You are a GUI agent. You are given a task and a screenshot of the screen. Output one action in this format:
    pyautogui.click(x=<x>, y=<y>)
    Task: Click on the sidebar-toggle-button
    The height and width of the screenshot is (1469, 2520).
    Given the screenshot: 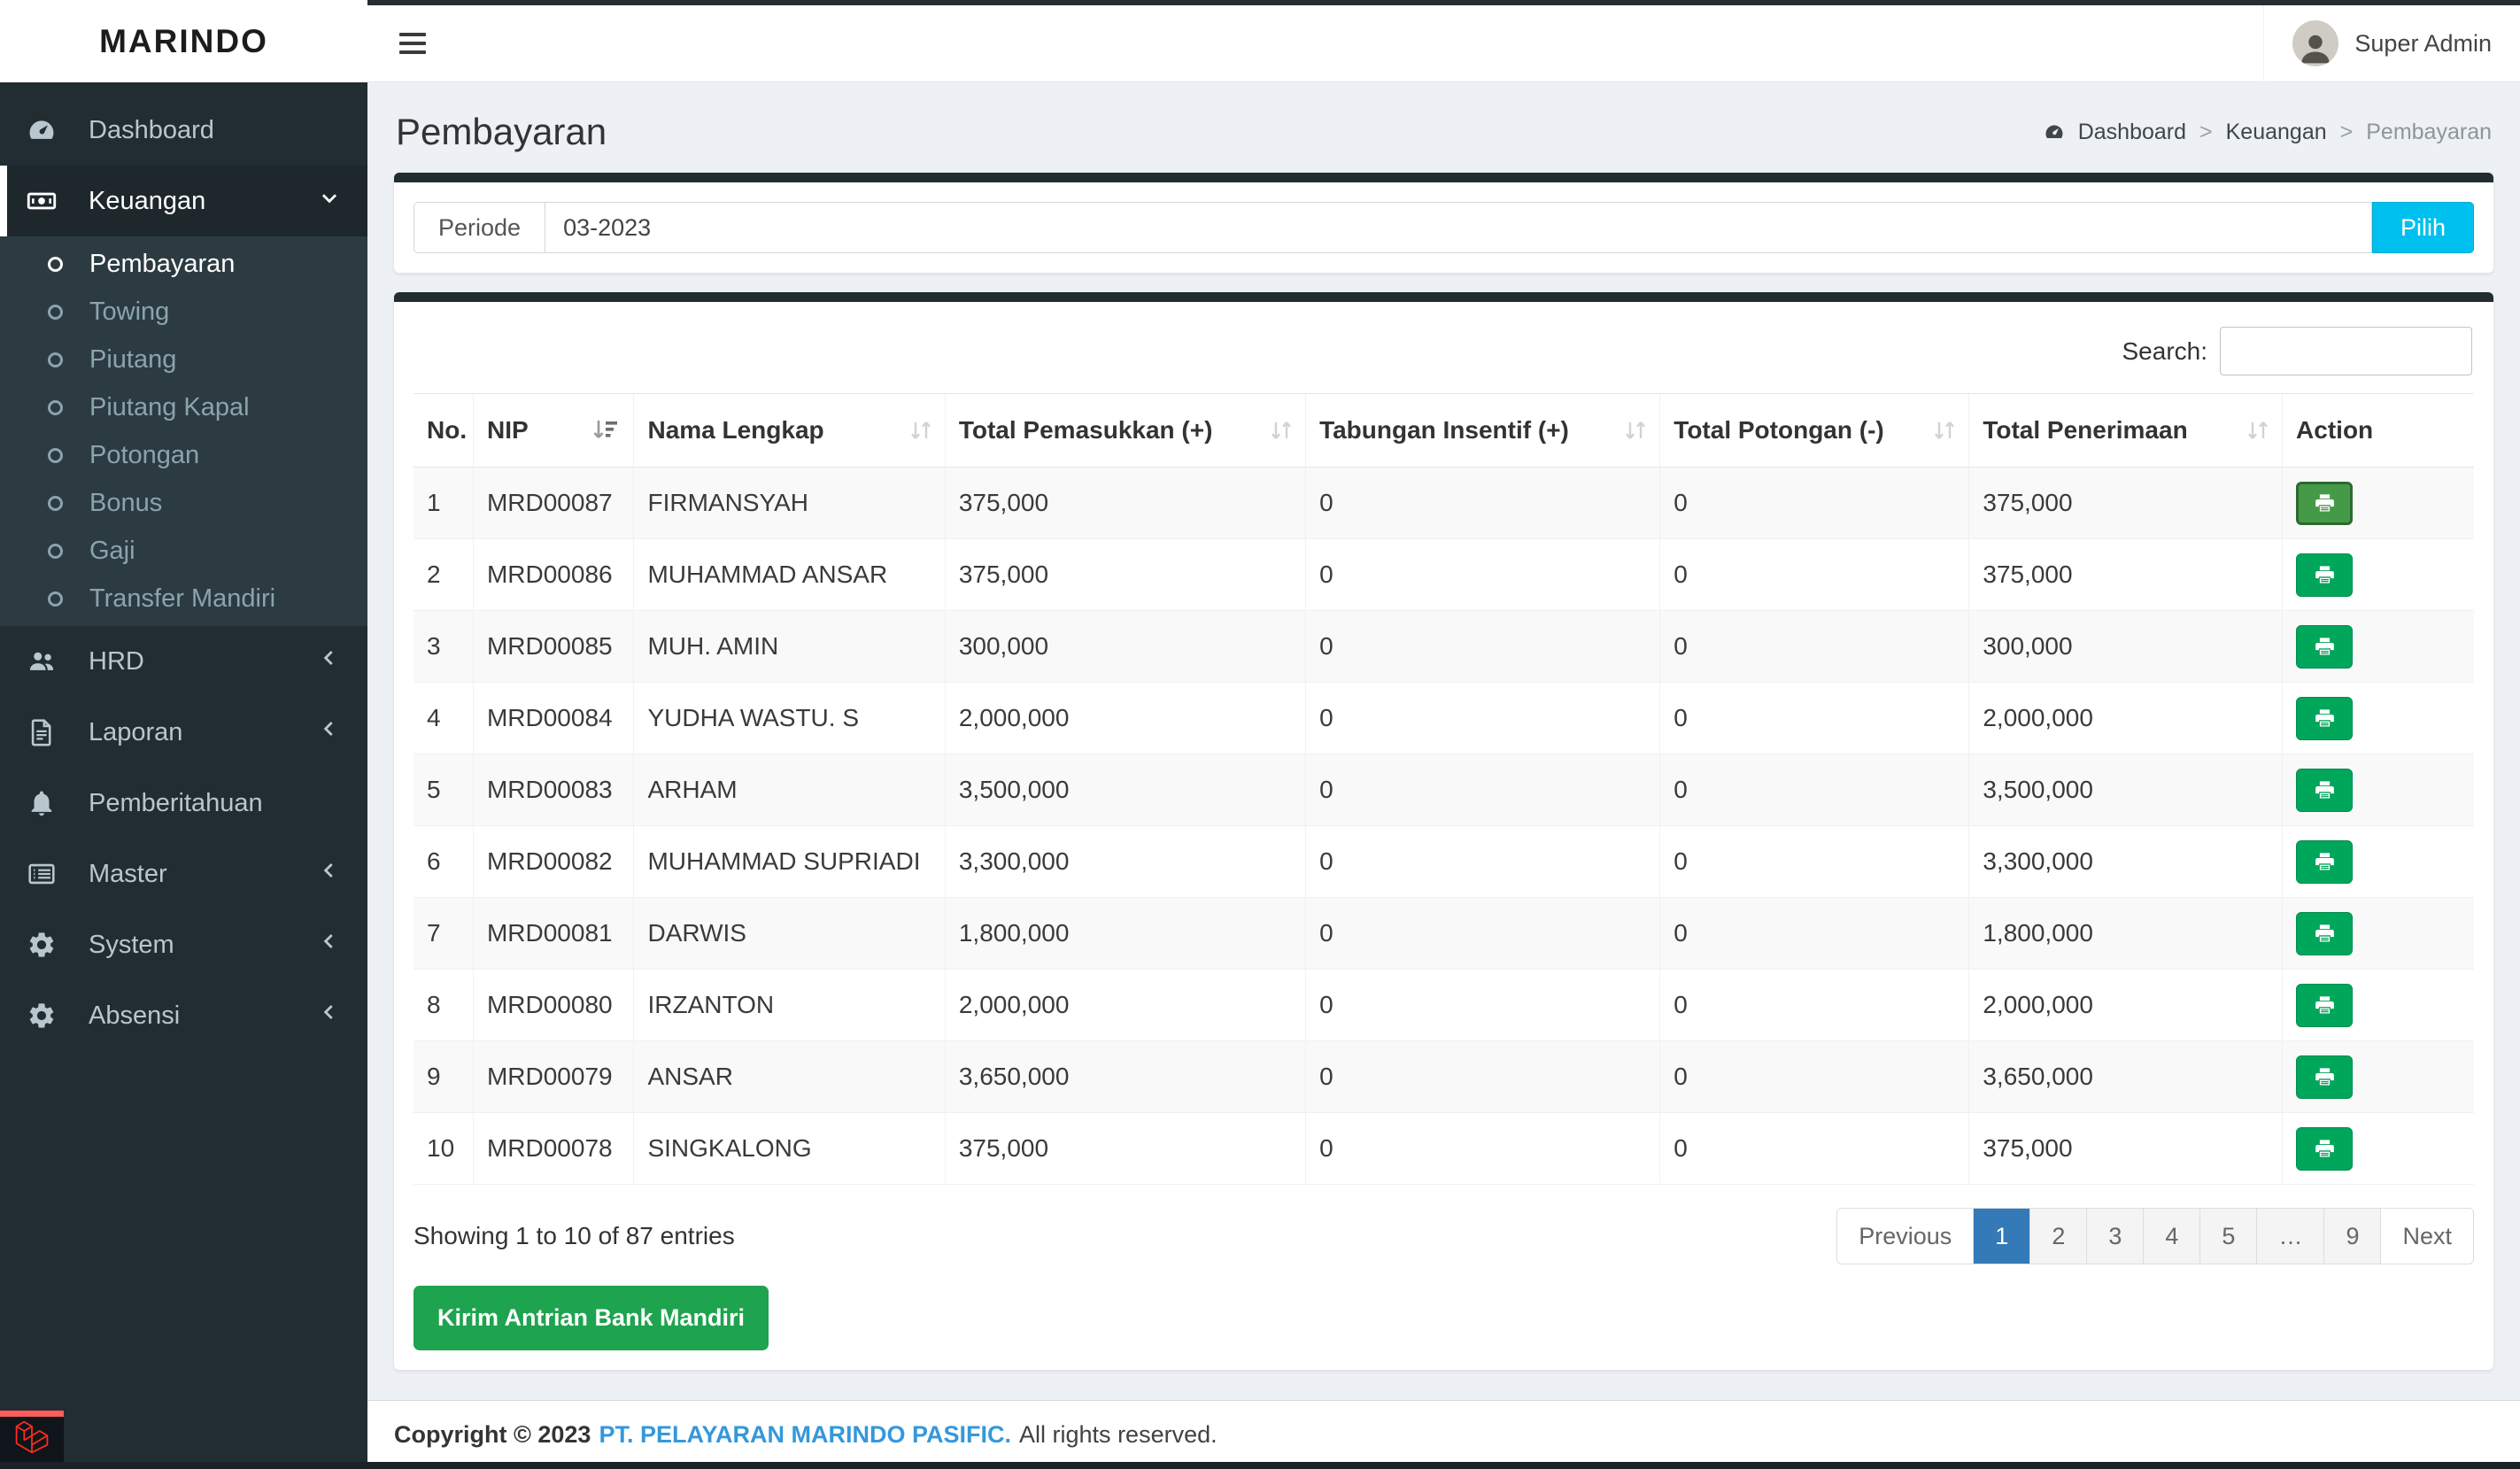 What is the action you would take?
    pyautogui.click(x=412, y=43)
    